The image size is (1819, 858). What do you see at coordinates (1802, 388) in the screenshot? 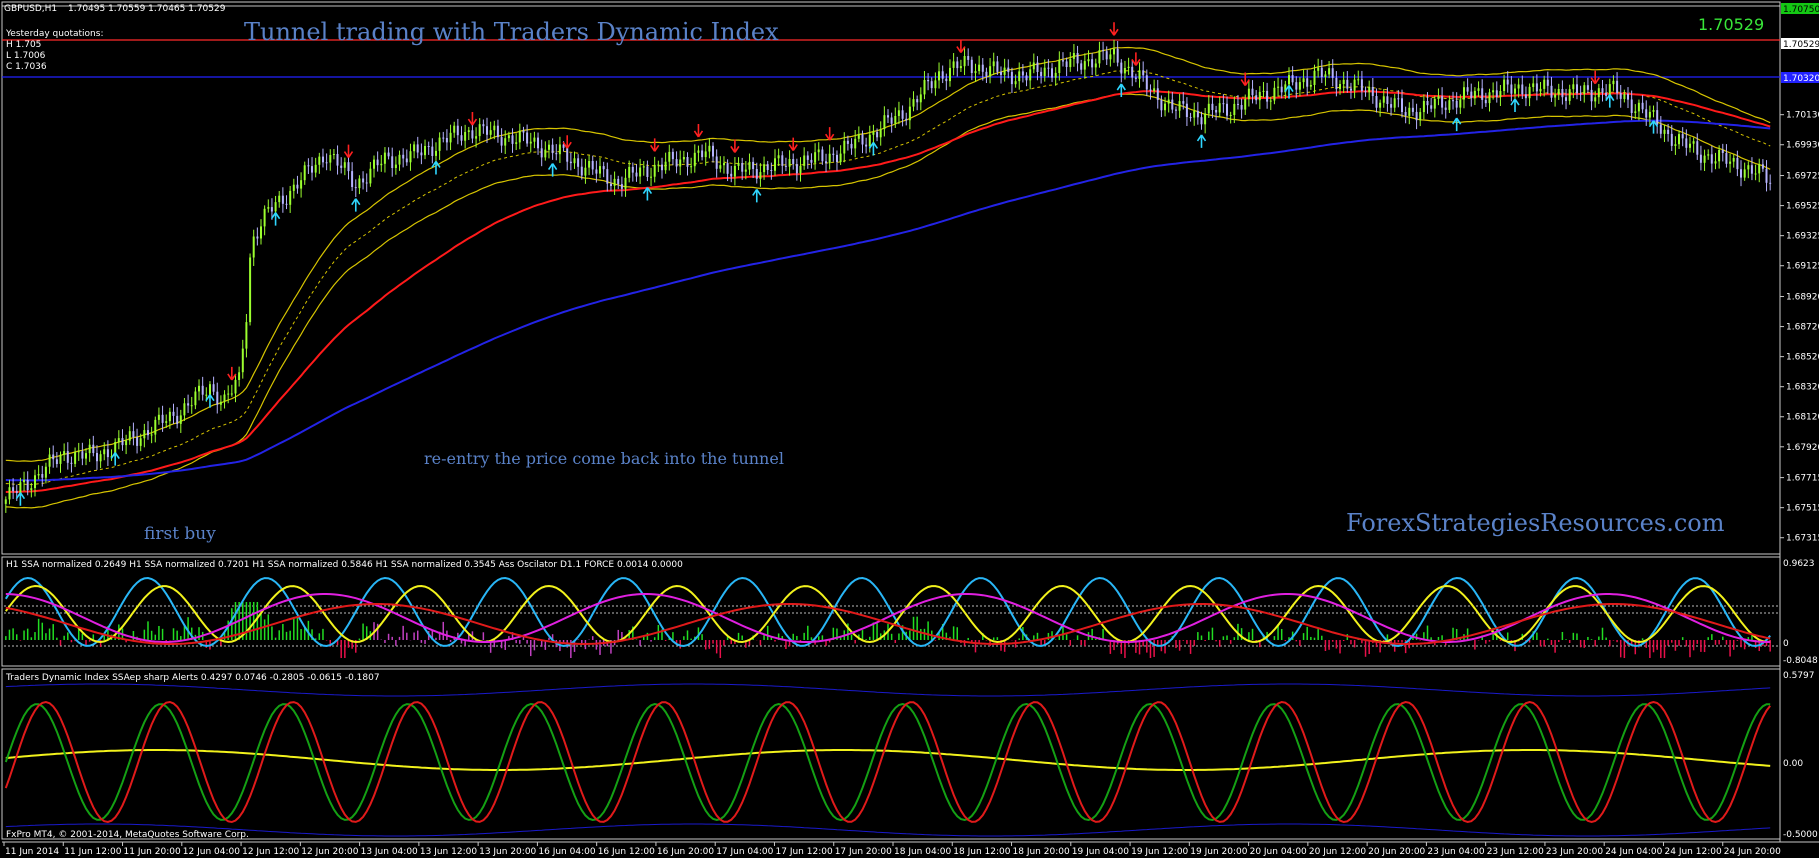
I see `price-tick-label: 1.68320` at bounding box center [1802, 388].